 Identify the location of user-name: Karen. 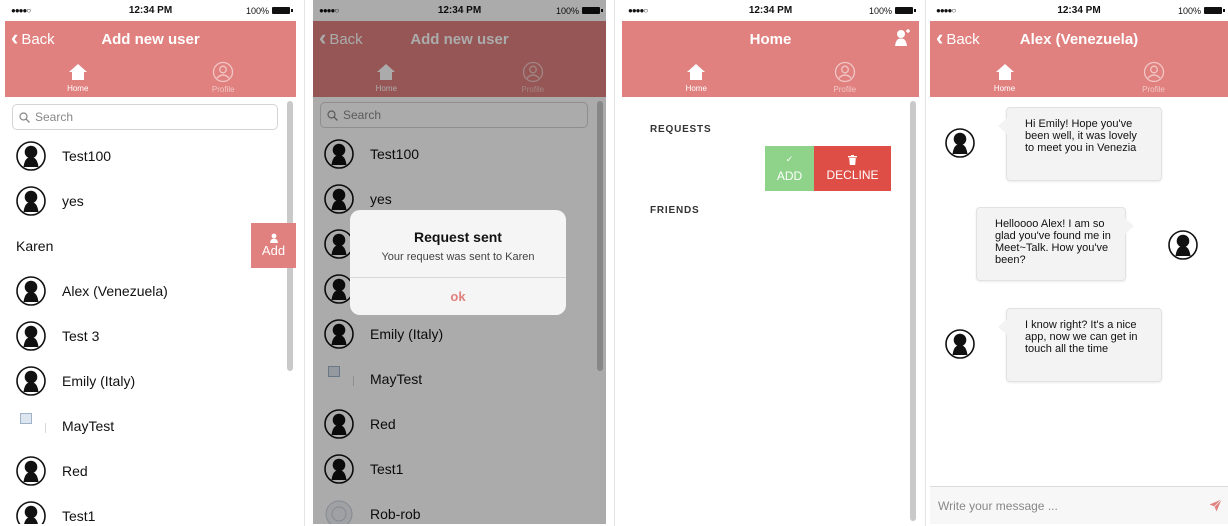
(35, 245).